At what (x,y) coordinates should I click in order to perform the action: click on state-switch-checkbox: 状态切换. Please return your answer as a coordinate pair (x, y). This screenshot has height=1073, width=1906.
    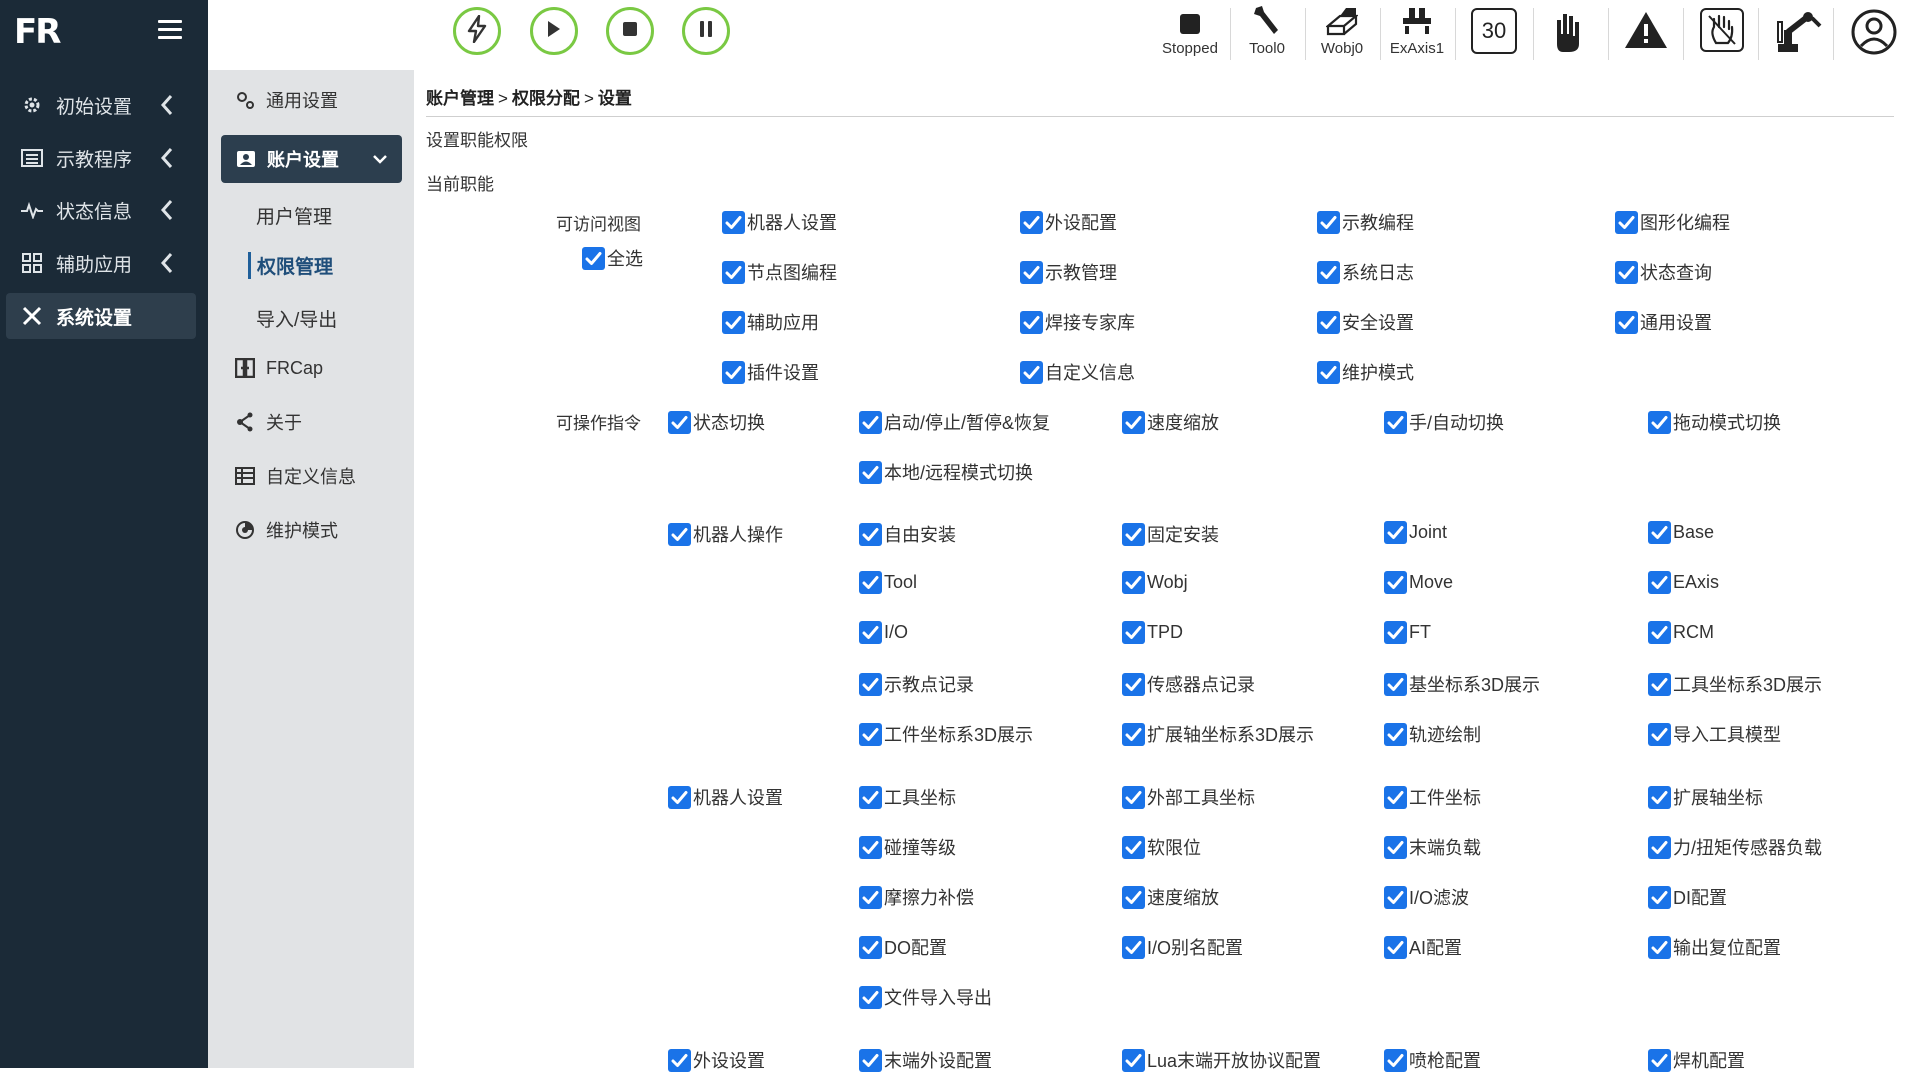
    Looking at the image, I should click on (716, 422).